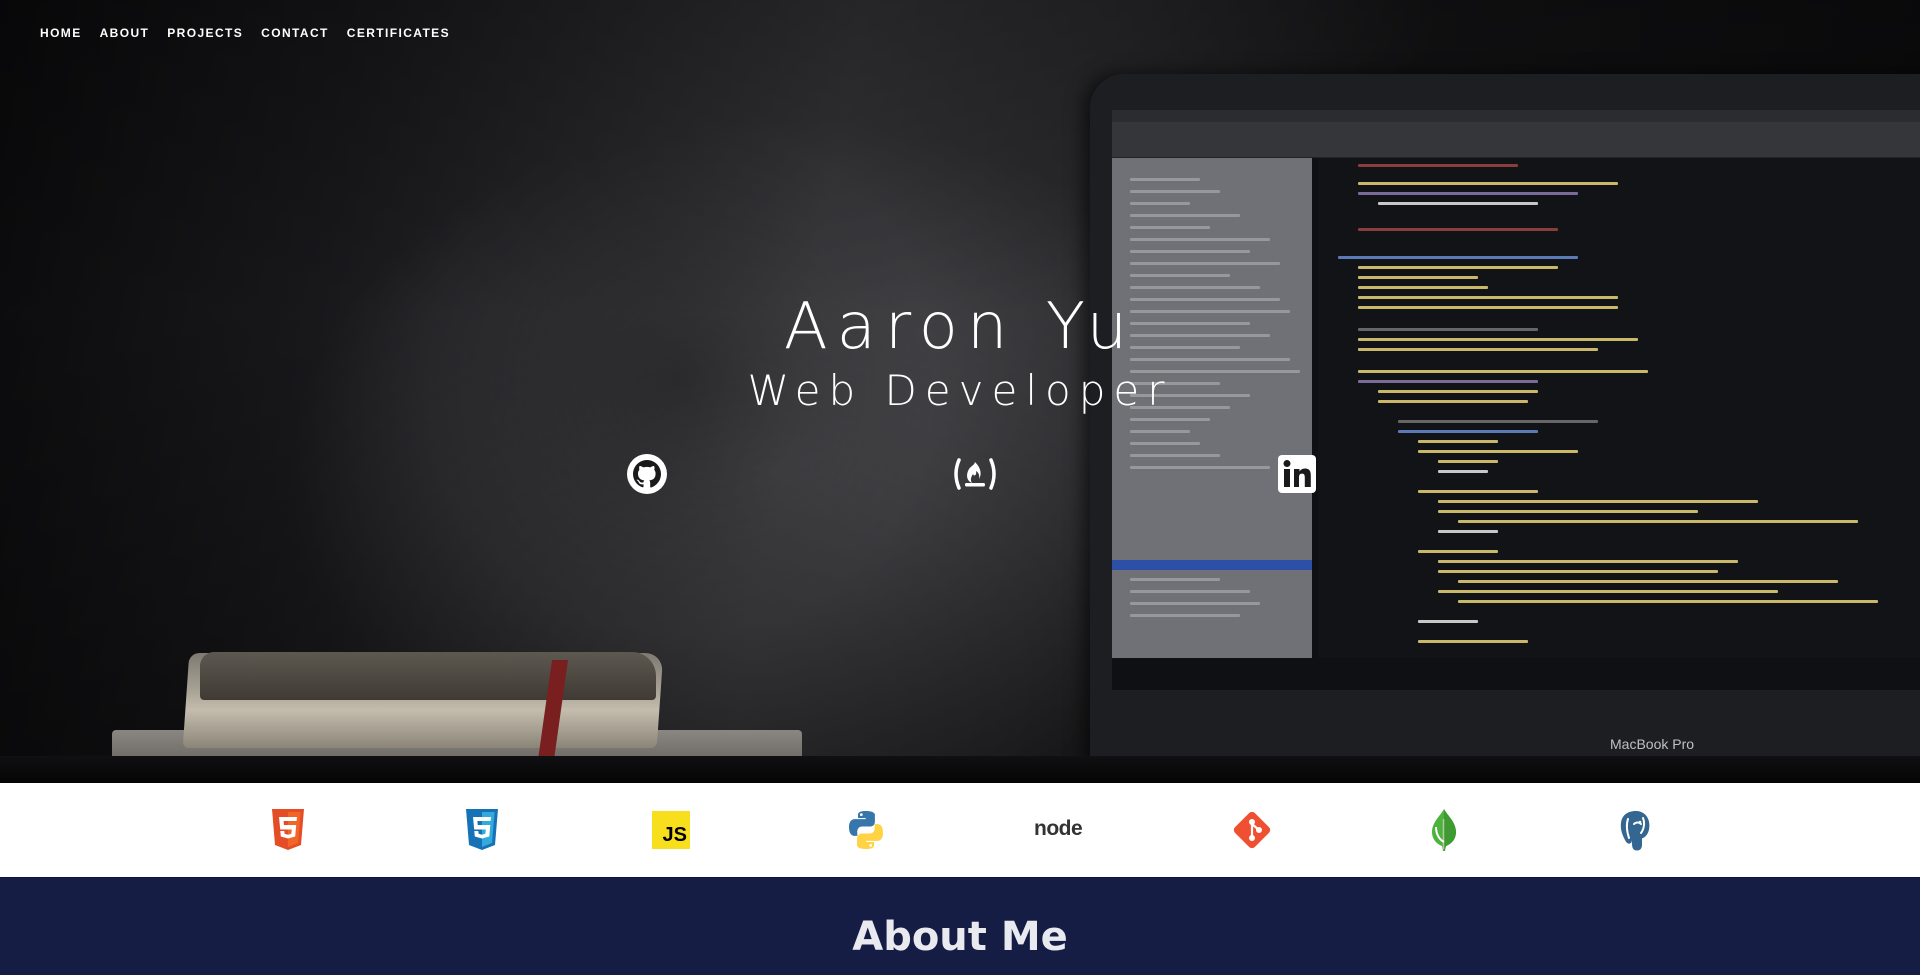 This screenshot has height=975, width=1920. I want to click on nav-home: HOME, so click(61, 33).